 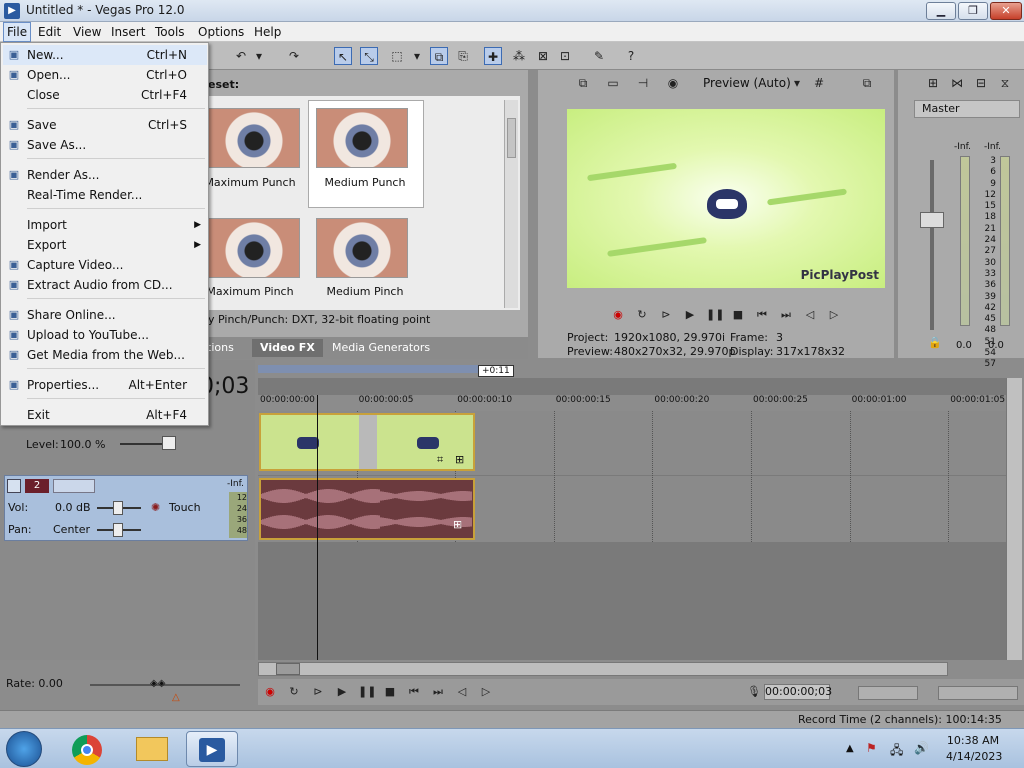 What do you see at coordinates (105, 55) in the screenshot?
I see `file-menu-item-new: ▣ New... Ctrl+N` at bounding box center [105, 55].